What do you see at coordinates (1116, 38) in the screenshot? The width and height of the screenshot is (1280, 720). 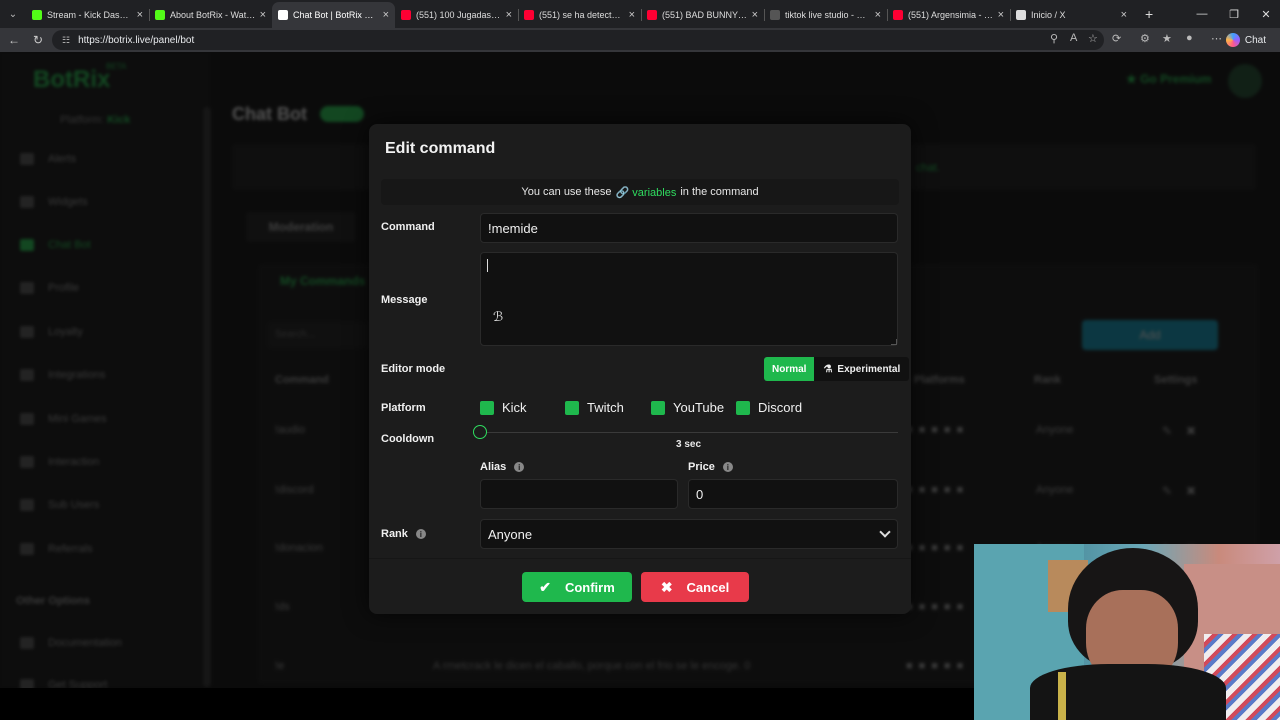 I see `refresh-extension-icon: ⟳` at bounding box center [1116, 38].